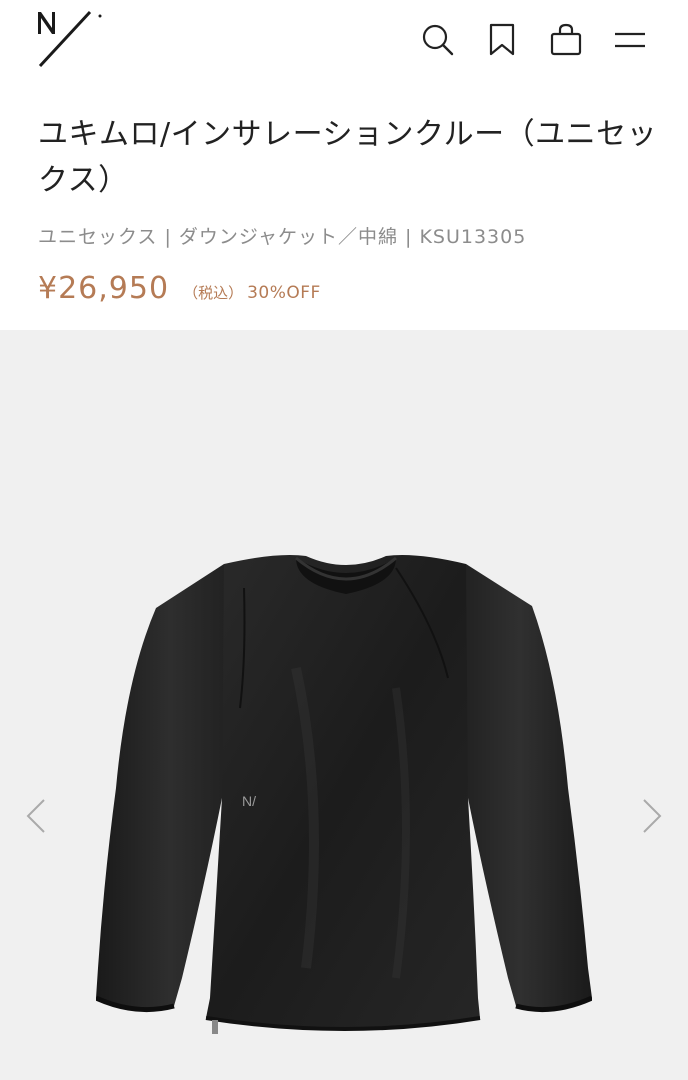 This screenshot has width=688, height=1080. What do you see at coordinates (348, 288) in the screenshot?
I see `price-row: ¥26,950 （税込） 30%OFF` at bounding box center [348, 288].